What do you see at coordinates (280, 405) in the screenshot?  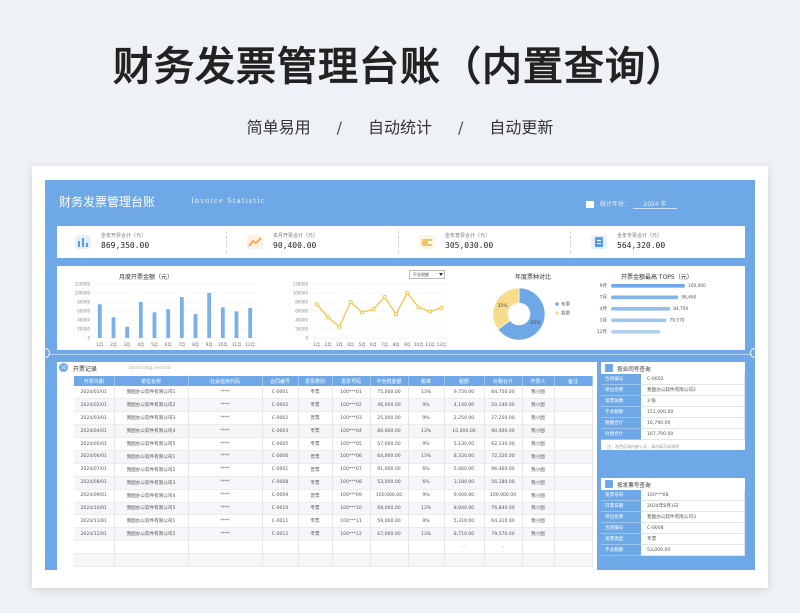 I see `table-cell: C-0002` at bounding box center [280, 405].